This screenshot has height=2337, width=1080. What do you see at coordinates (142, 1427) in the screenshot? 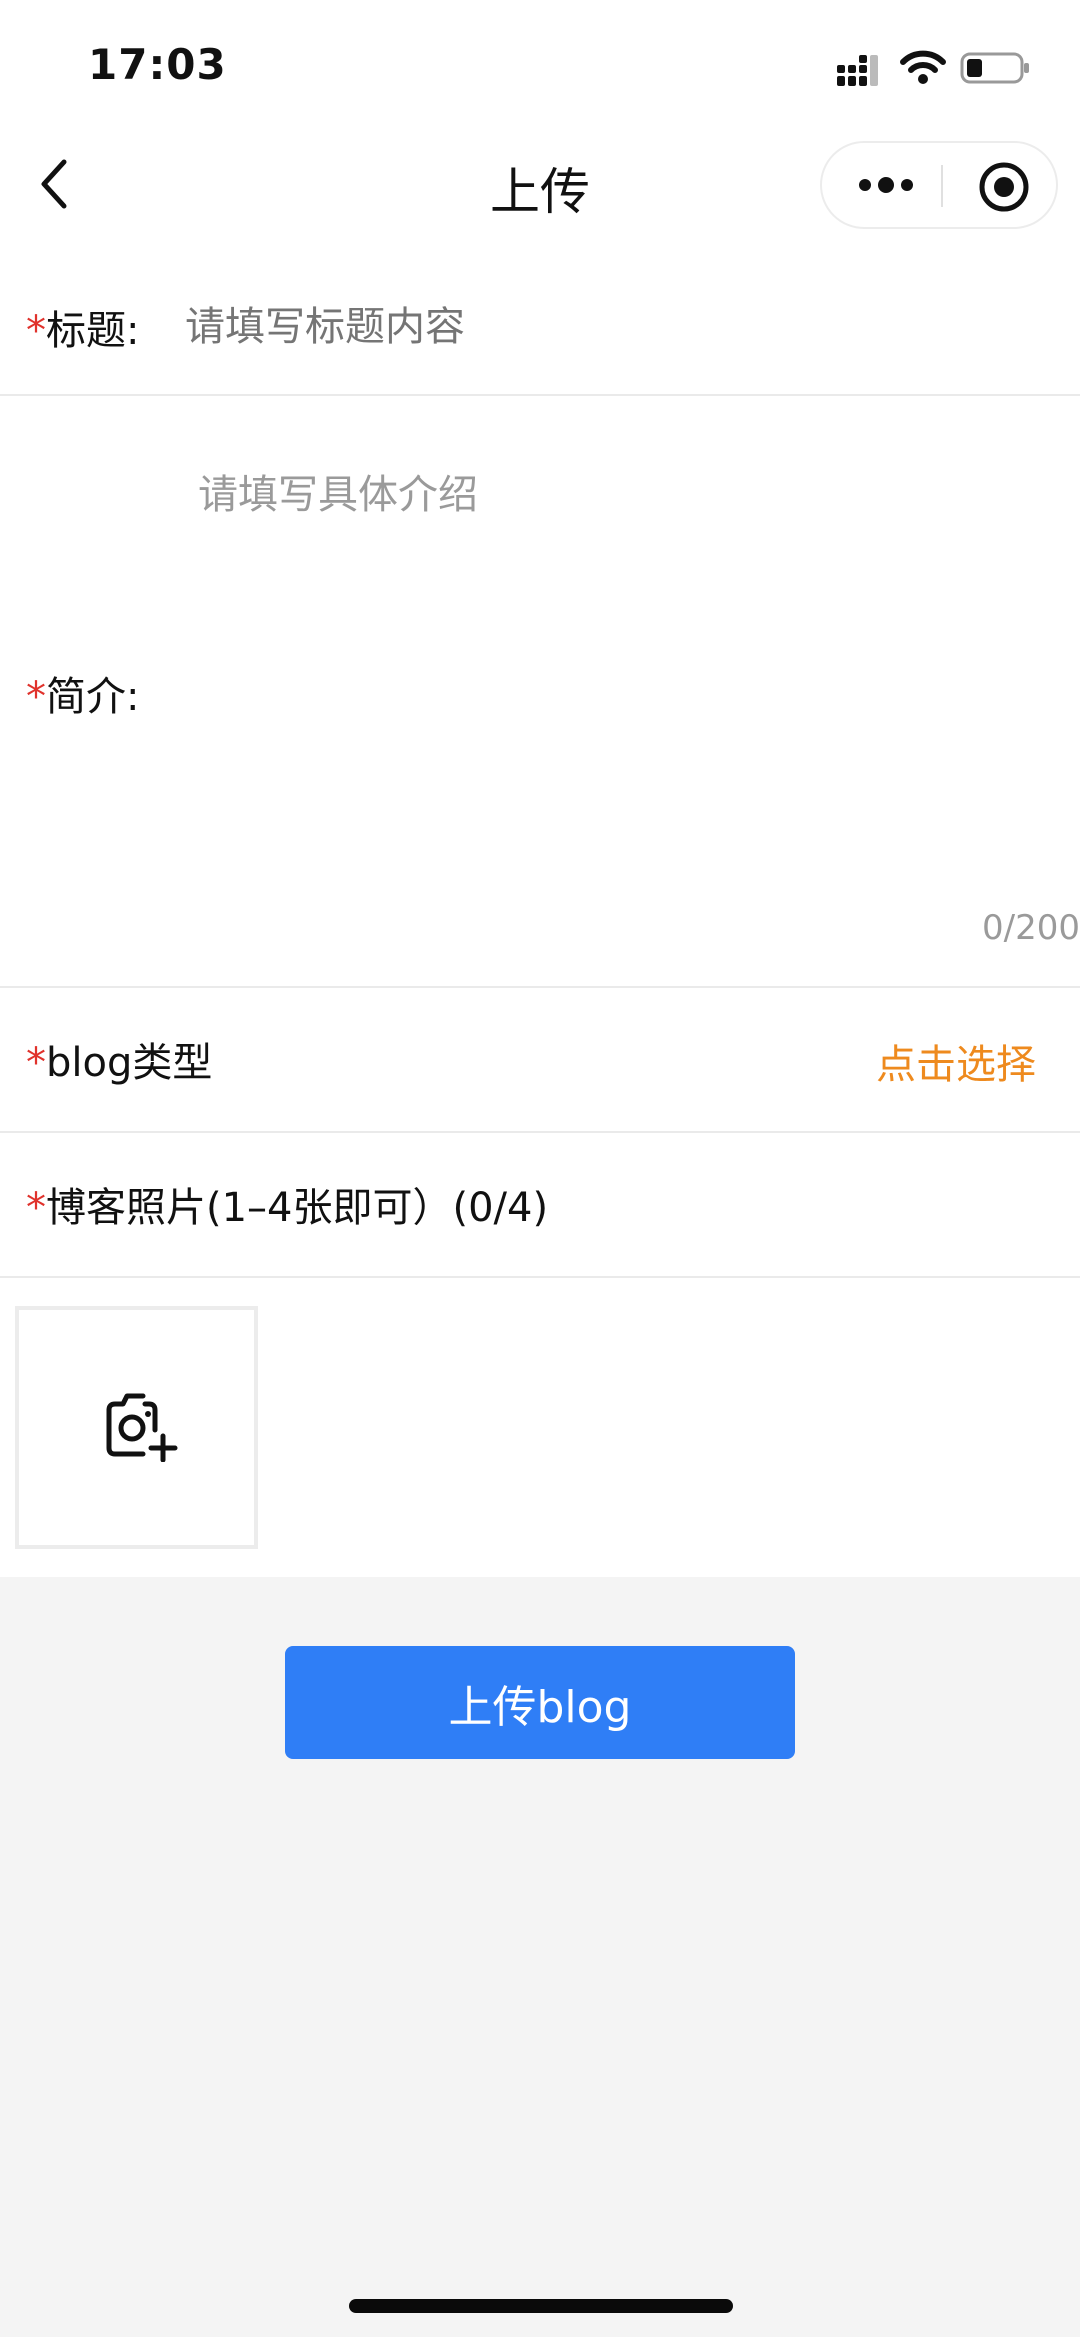
I see `camera-plus-icon` at bounding box center [142, 1427].